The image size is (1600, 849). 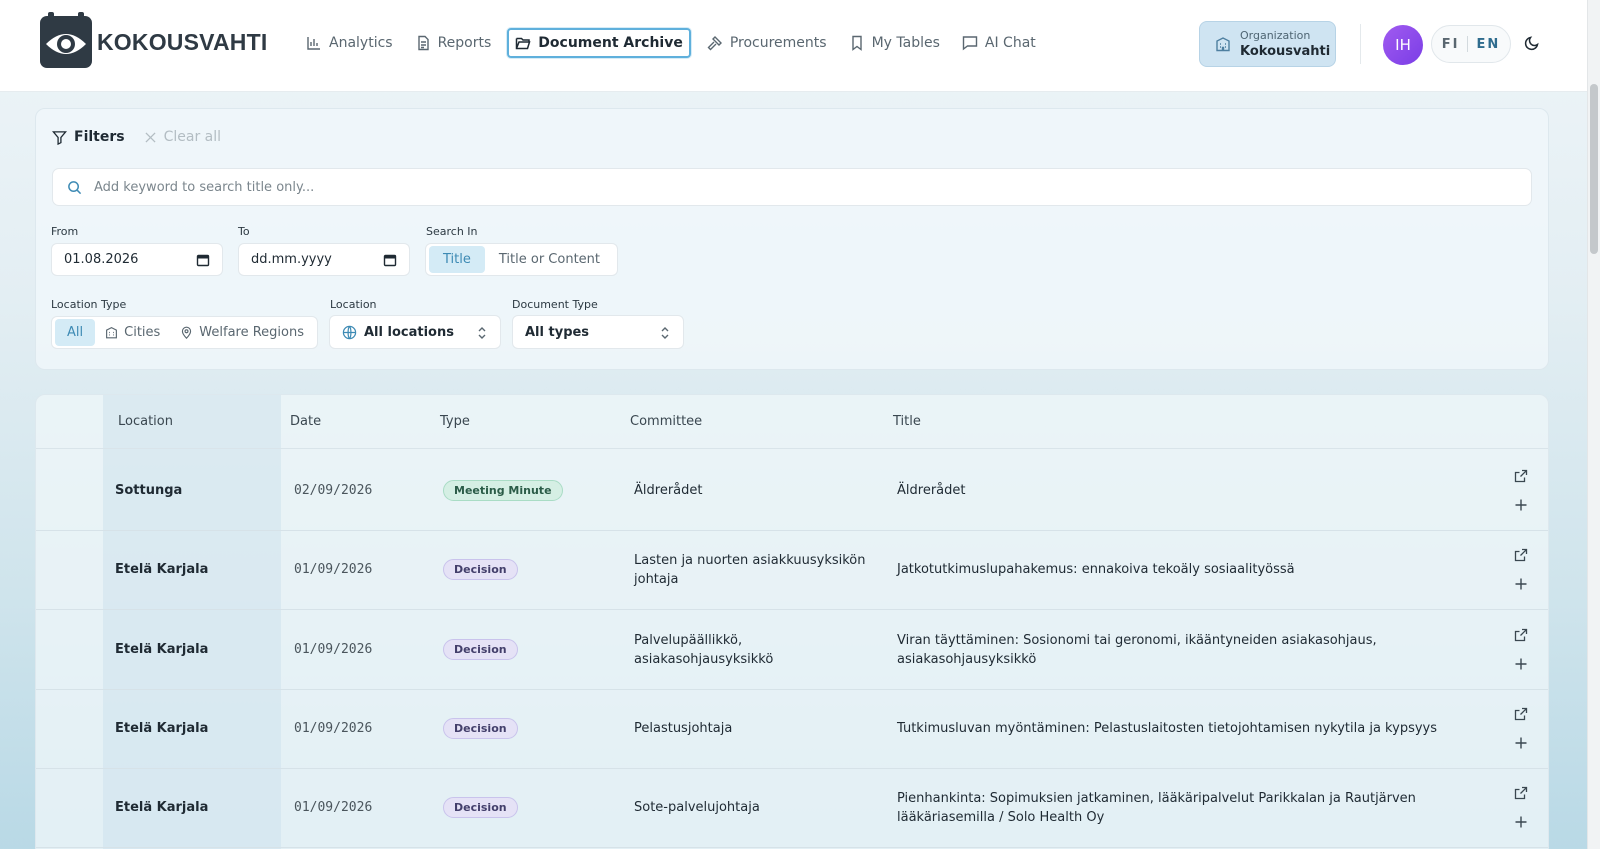 I want to click on filter-icon, so click(x=59, y=137).